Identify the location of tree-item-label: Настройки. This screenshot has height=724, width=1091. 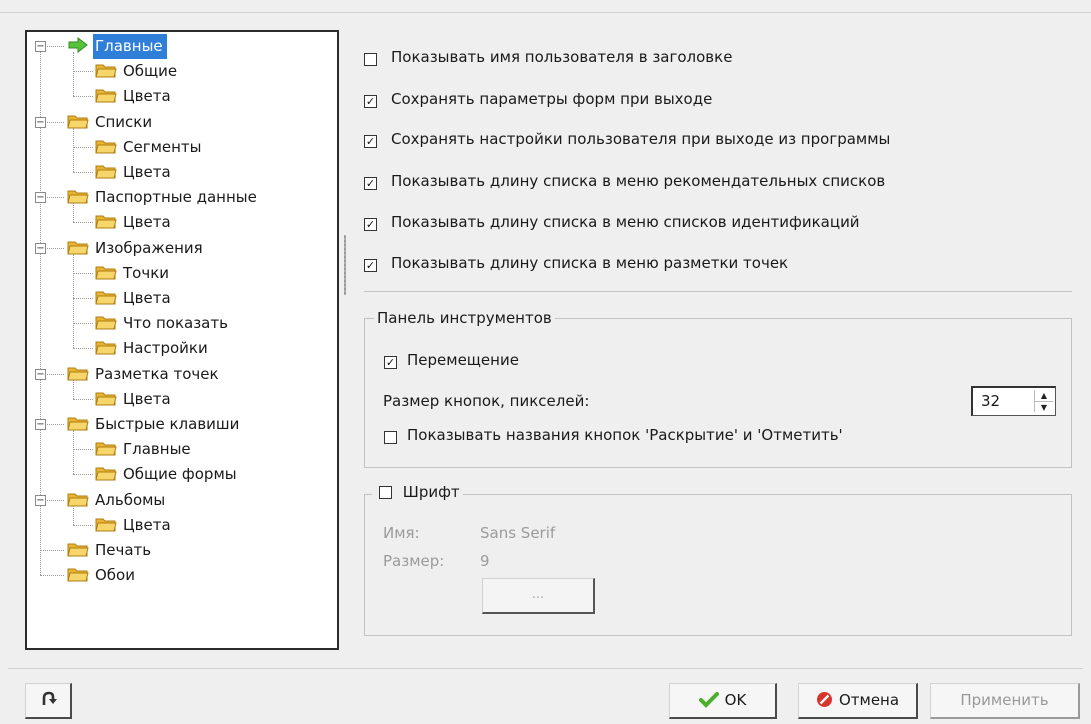
(165, 348).